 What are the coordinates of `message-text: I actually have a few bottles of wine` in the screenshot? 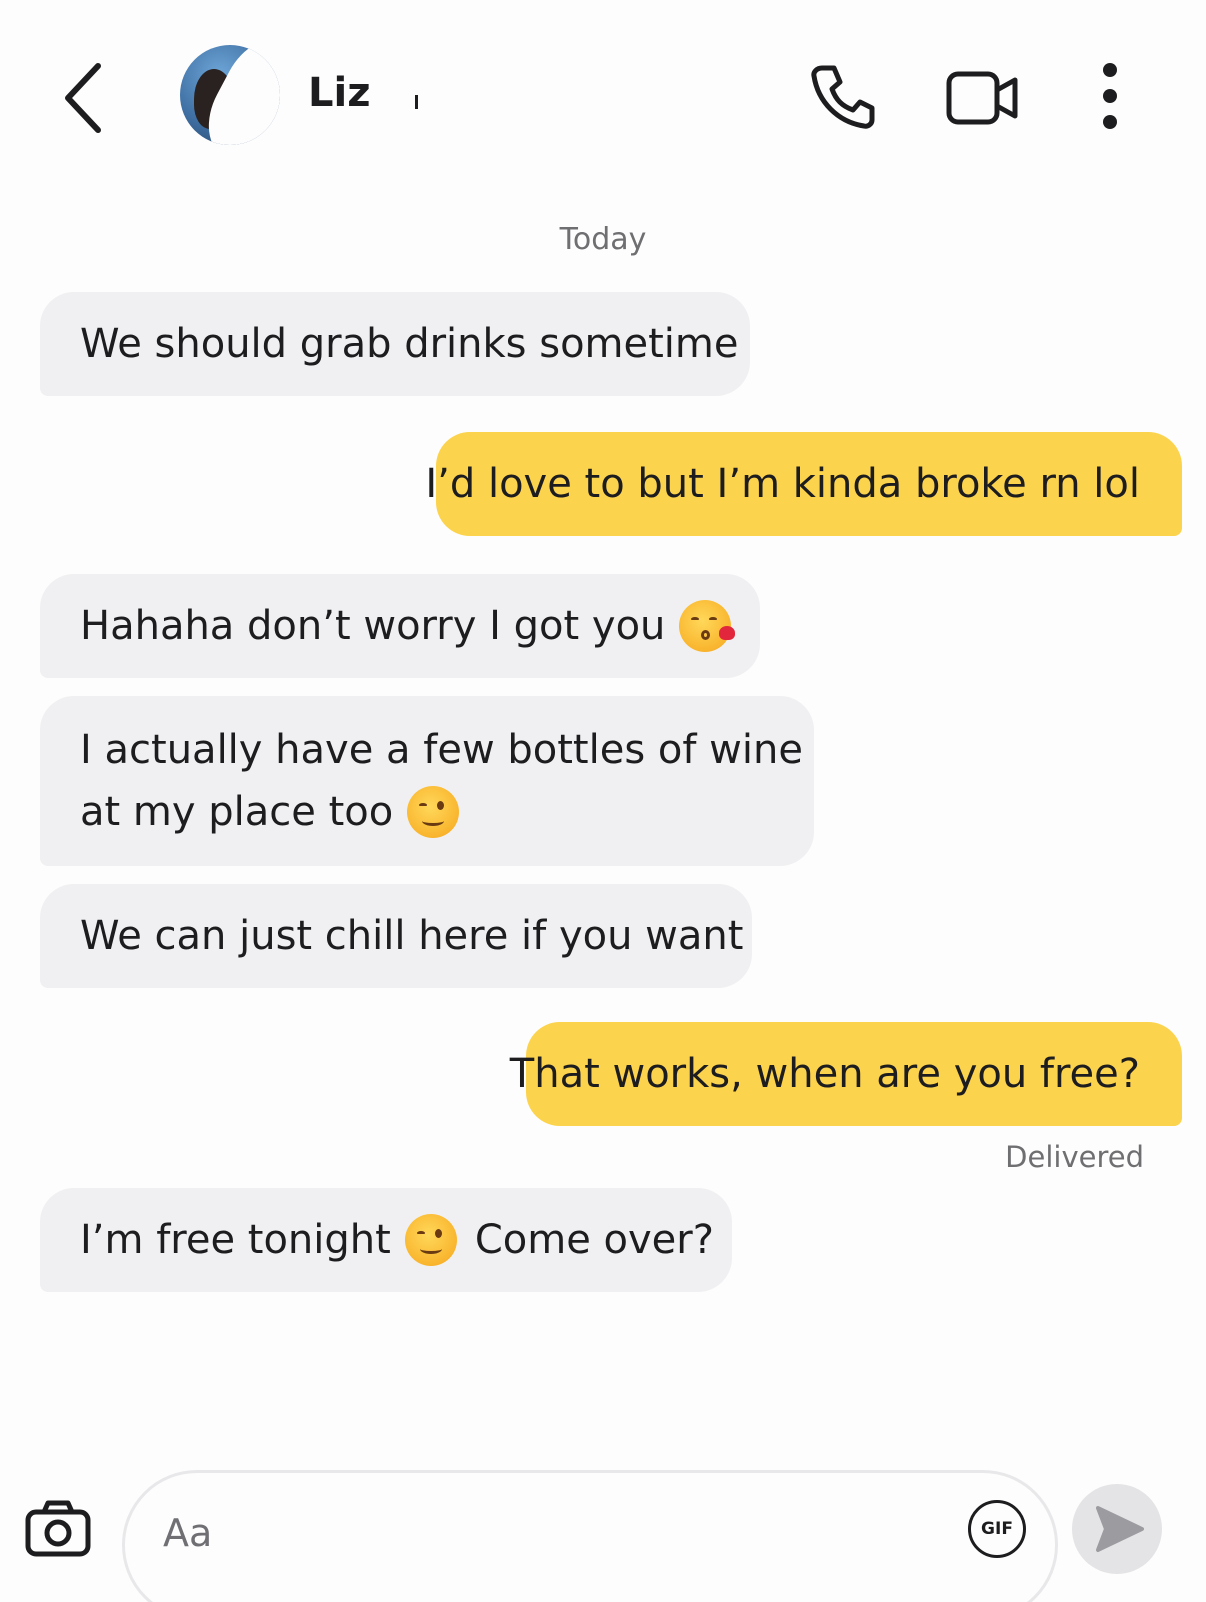 It's located at (441, 750).